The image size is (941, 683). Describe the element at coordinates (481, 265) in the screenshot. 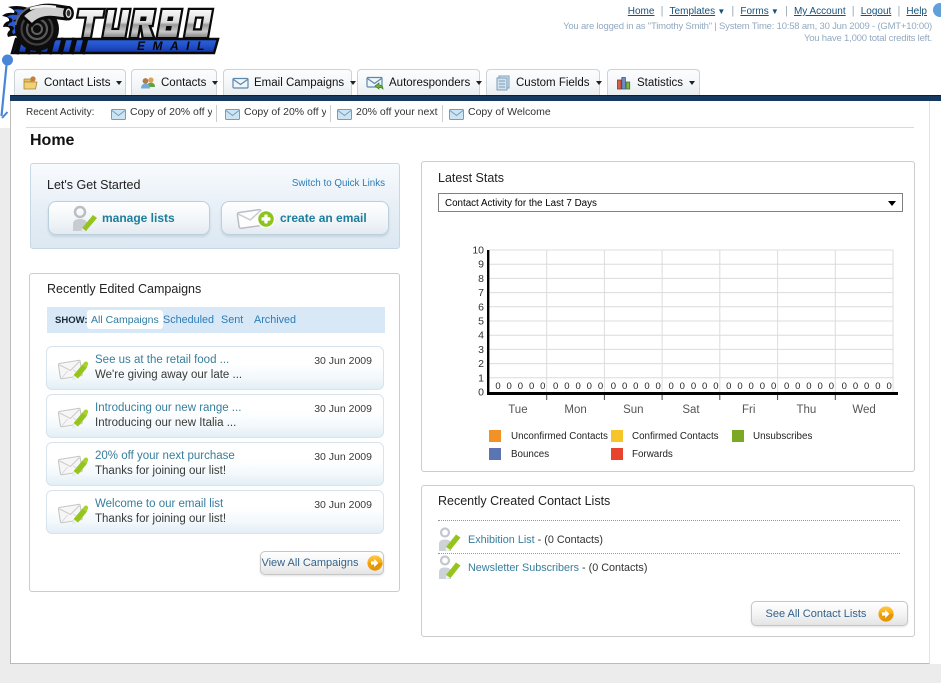

I see `svg-text: 9` at that location.